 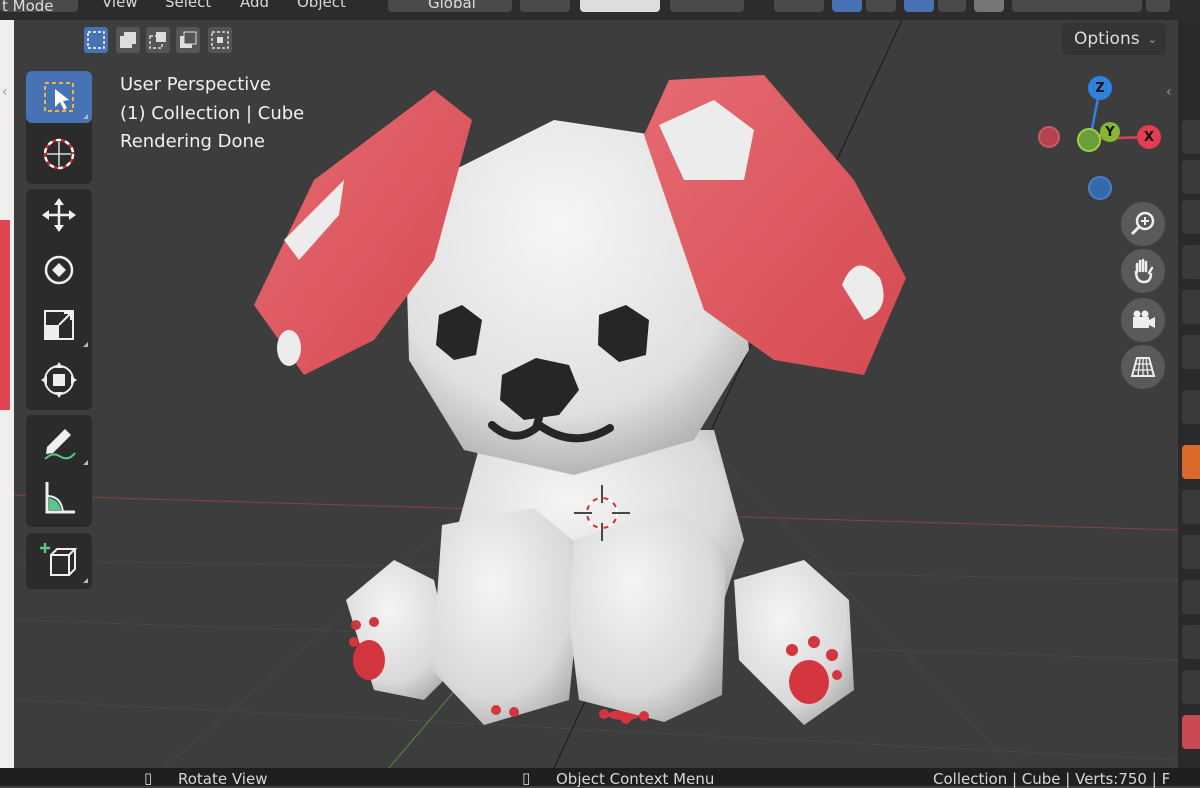 I want to click on mouse-left-icon: ▯, so click(x=148, y=778).